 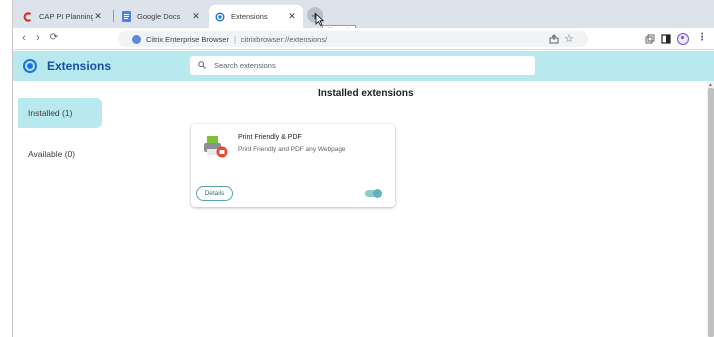 What do you see at coordinates (136, 39) in the screenshot?
I see `site-info-icon` at bounding box center [136, 39].